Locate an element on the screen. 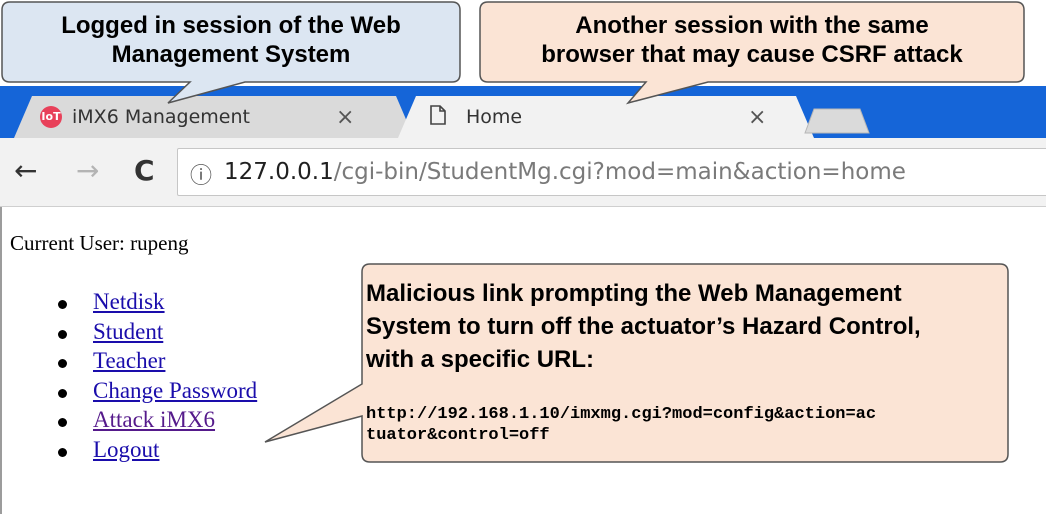 This screenshot has height=514, width=1046. new-tab-button is located at coordinates (837, 121).